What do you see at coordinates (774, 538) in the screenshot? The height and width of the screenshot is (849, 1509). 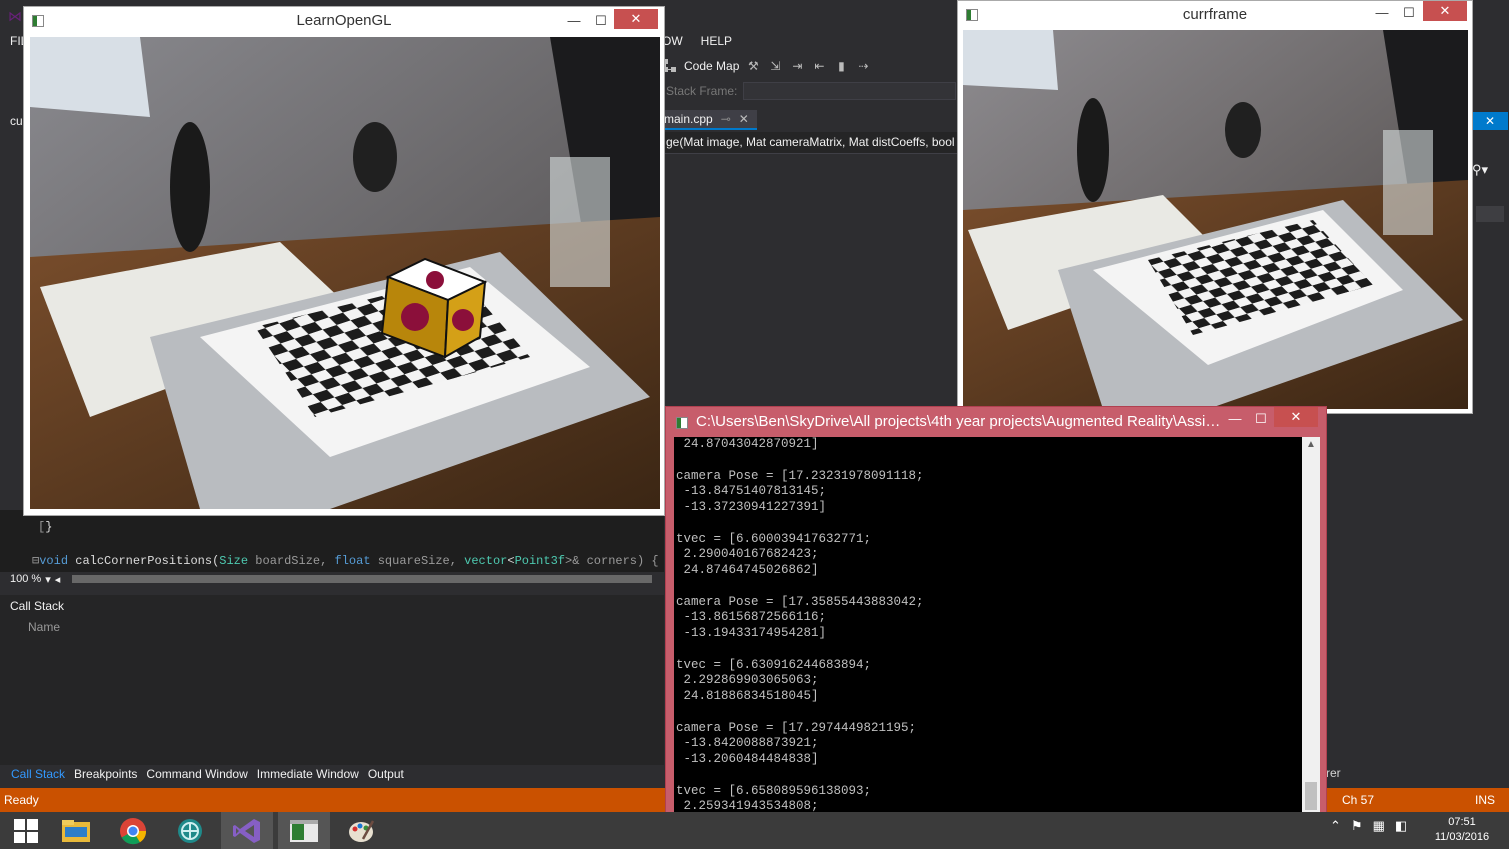 I see `console-line: tvec = [6.600039417632771;` at bounding box center [774, 538].